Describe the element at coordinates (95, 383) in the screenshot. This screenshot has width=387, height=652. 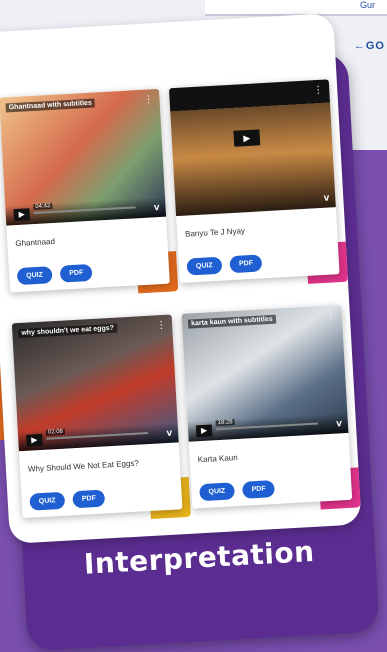
I see `video-thumbnail: why shouldn't we eat eggs? ⋮ 02:08 ▶ v` at that location.